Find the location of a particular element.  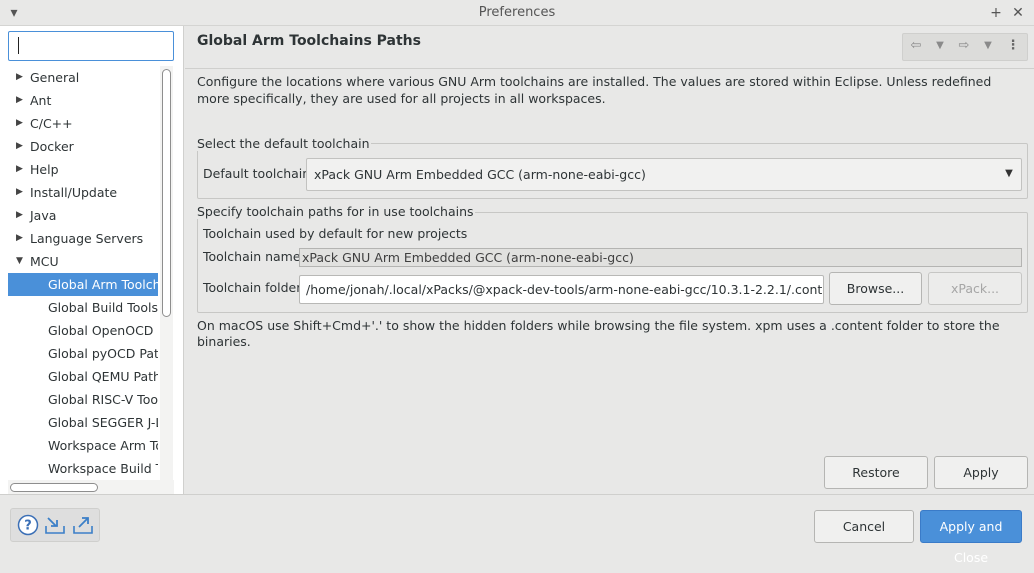

tree-item-label: General is located at coordinates (55, 77).